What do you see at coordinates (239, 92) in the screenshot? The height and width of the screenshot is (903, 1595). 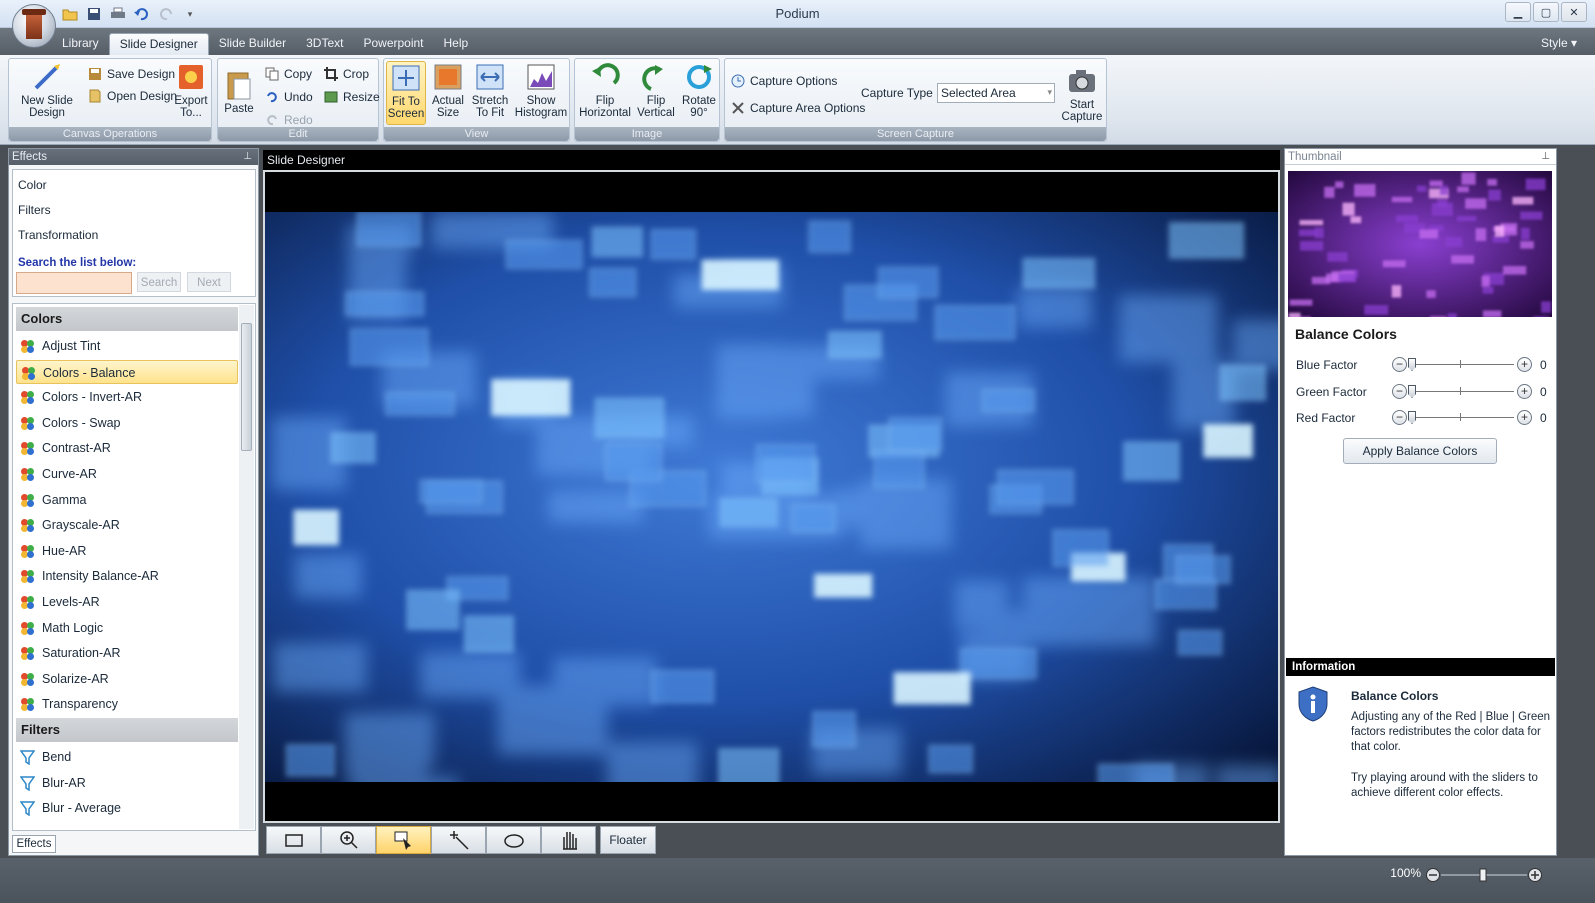 I see `paste-button: Paste` at bounding box center [239, 92].